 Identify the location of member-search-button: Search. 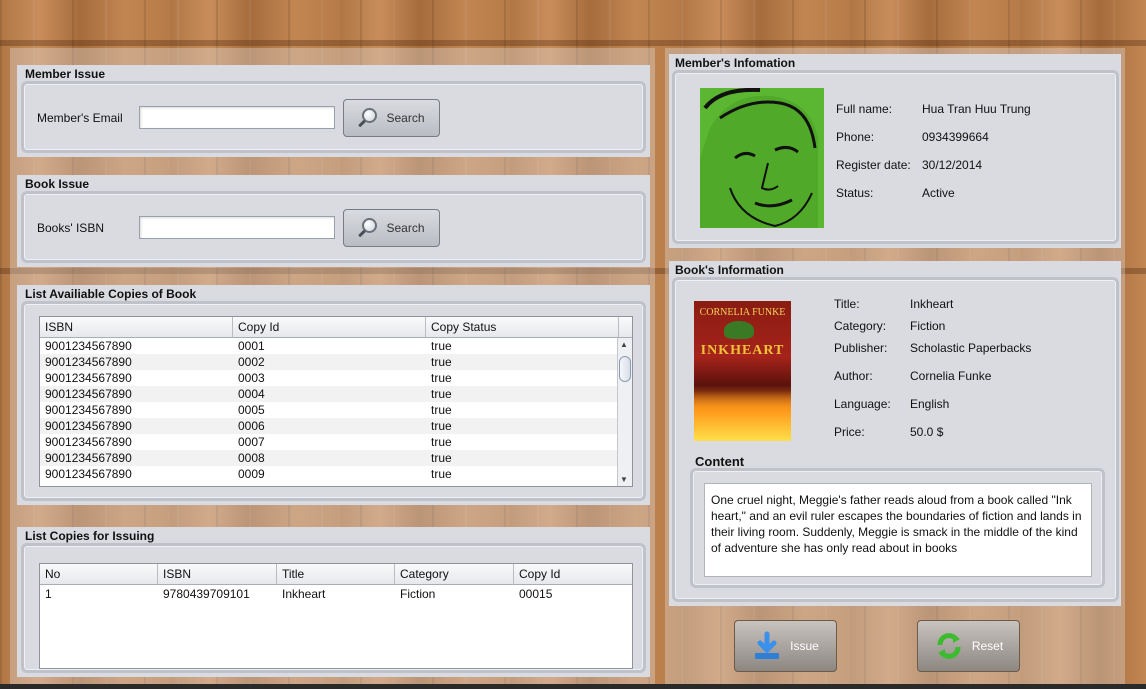
(391, 118).